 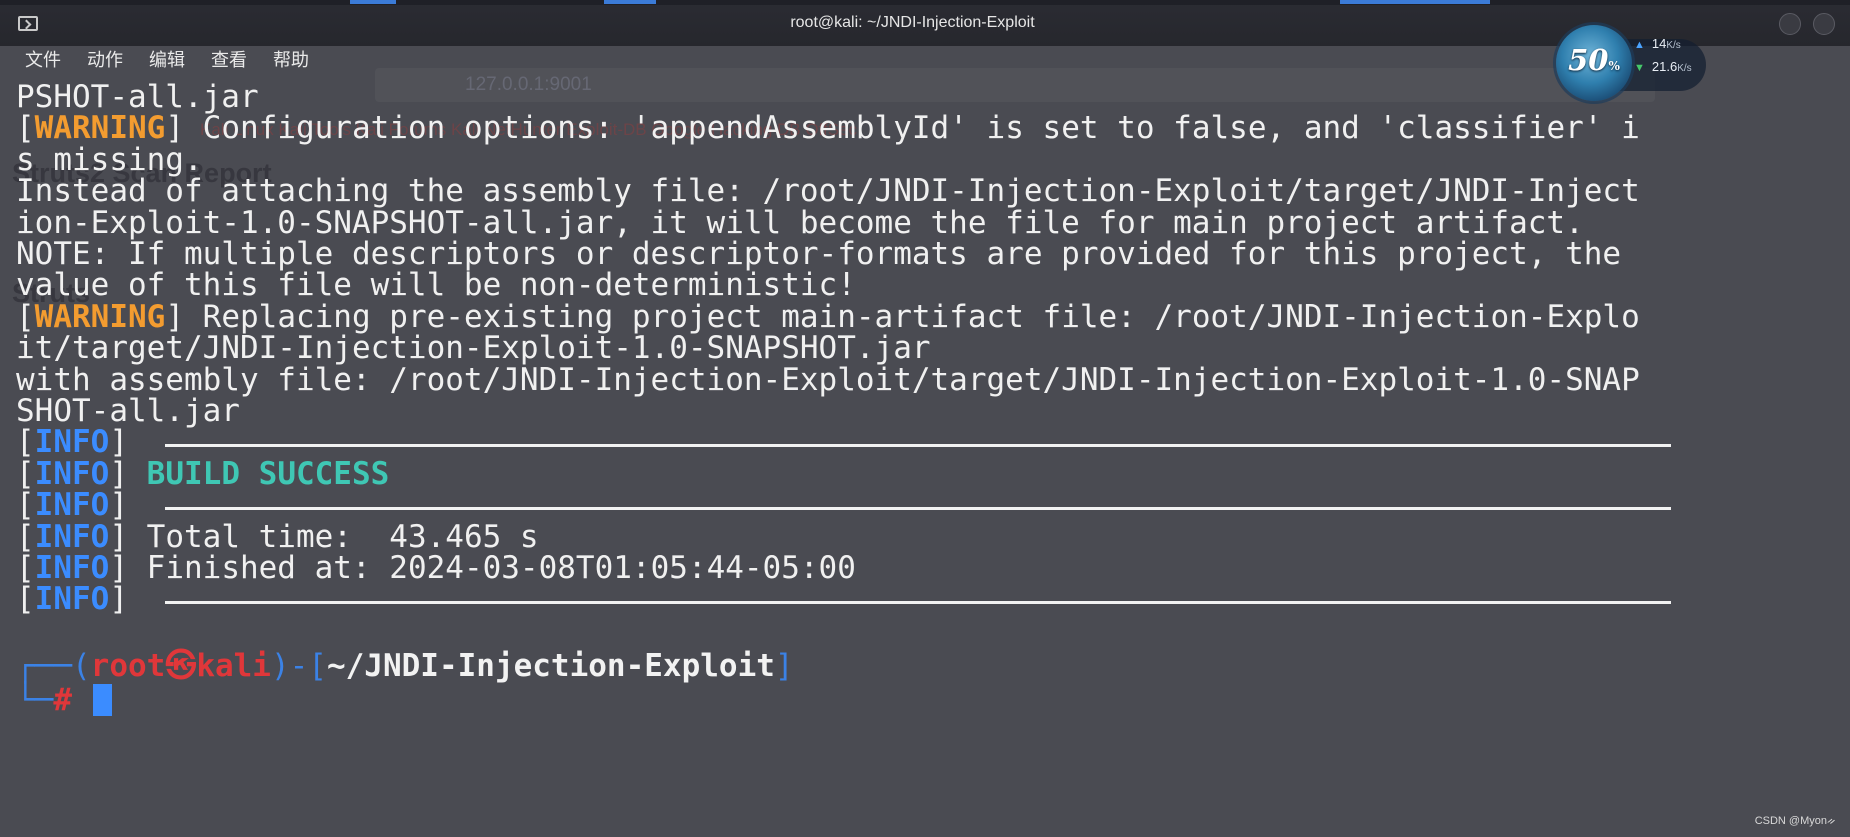 What do you see at coordinates (492, 568) in the screenshot?
I see `log-message: Finished at: 2024-03-08T01:05:44-05:00` at bounding box center [492, 568].